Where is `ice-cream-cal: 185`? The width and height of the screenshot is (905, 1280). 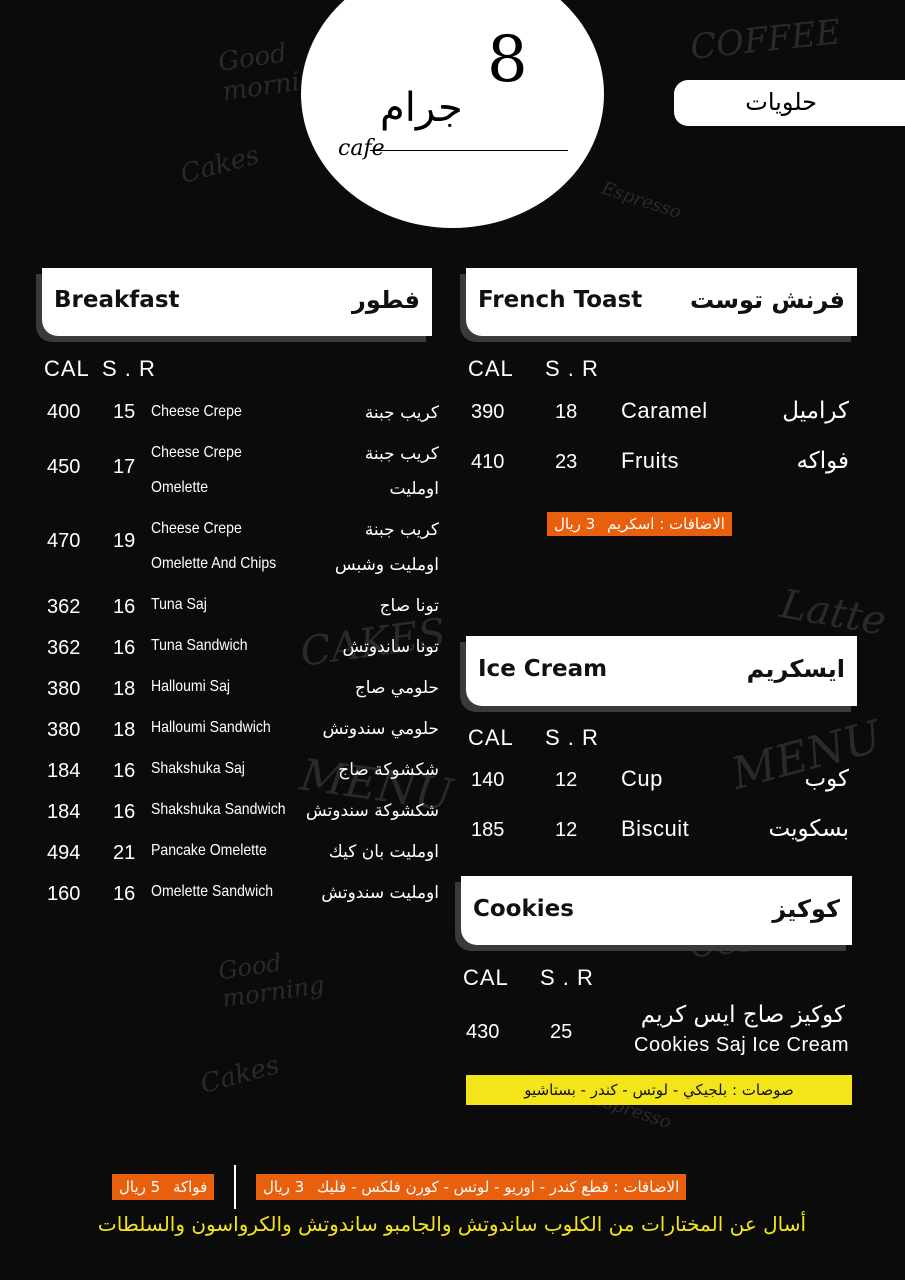 ice-cream-cal: 185 is located at coordinates (488, 830).